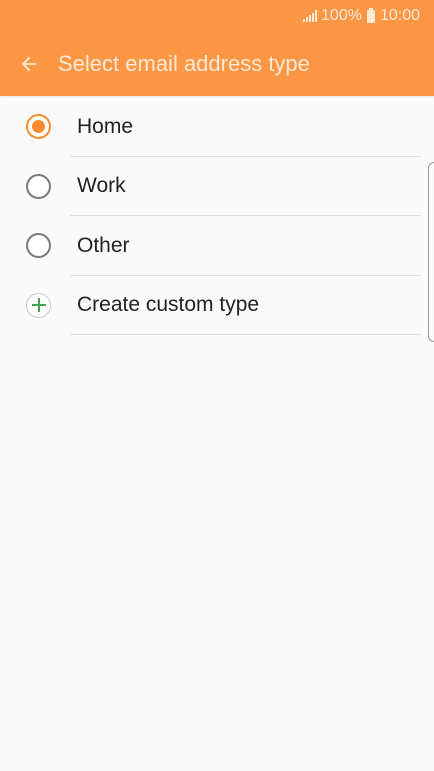  Describe the element at coordinates (101, 186) in the screenshot. I see `option-label: Work` at that location.